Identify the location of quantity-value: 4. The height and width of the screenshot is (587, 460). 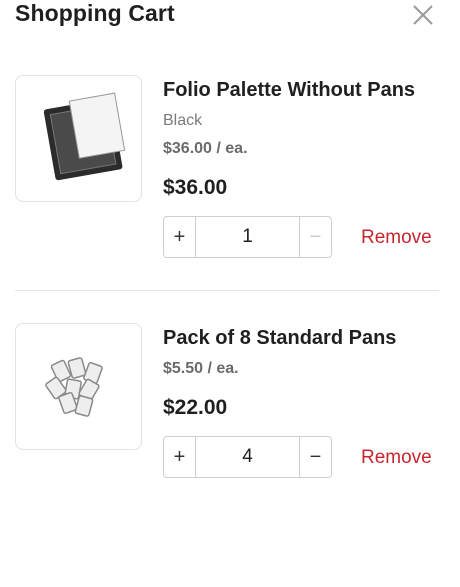
(247, 457).